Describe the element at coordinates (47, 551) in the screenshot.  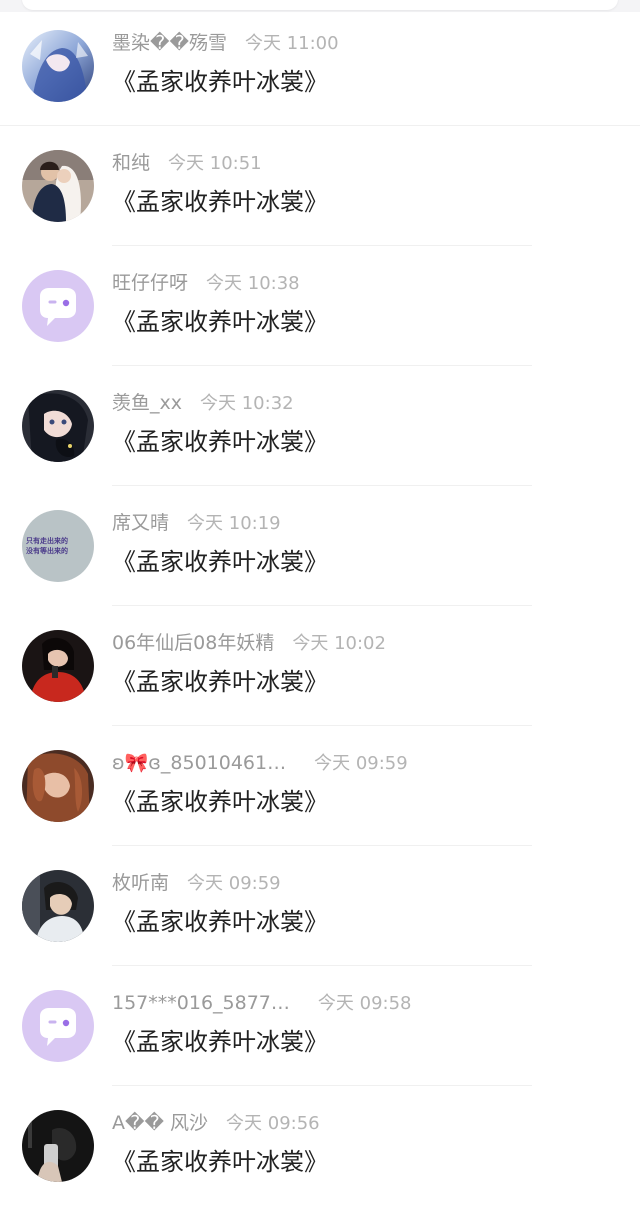
I see `avatar-text-line: 没有等出来的` at that location.